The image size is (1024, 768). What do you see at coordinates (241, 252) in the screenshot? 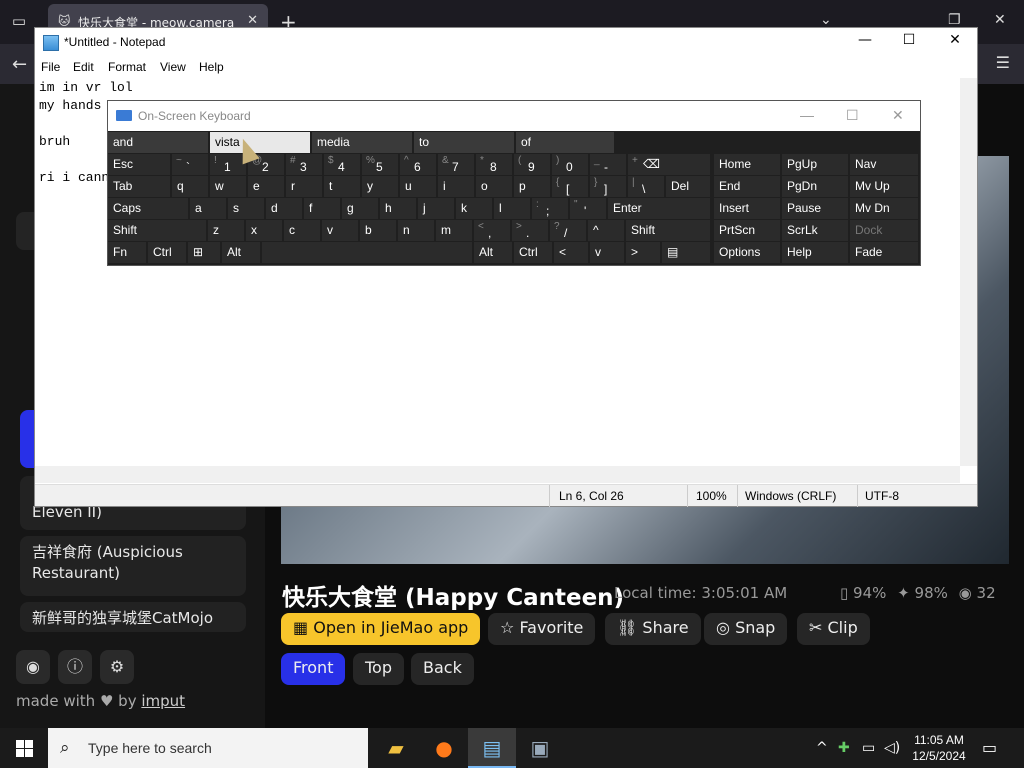
I see `key-alt-left: Alt` at bounding box center [241, 252].